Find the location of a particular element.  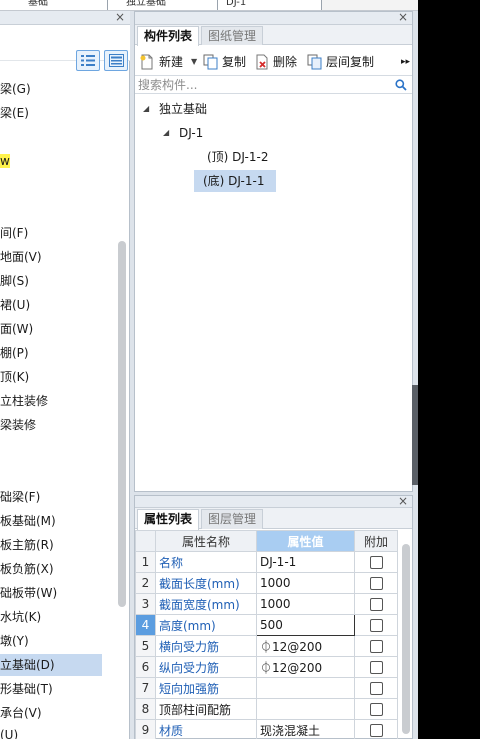

drawing-canvas is located at coordinates (449, 369).